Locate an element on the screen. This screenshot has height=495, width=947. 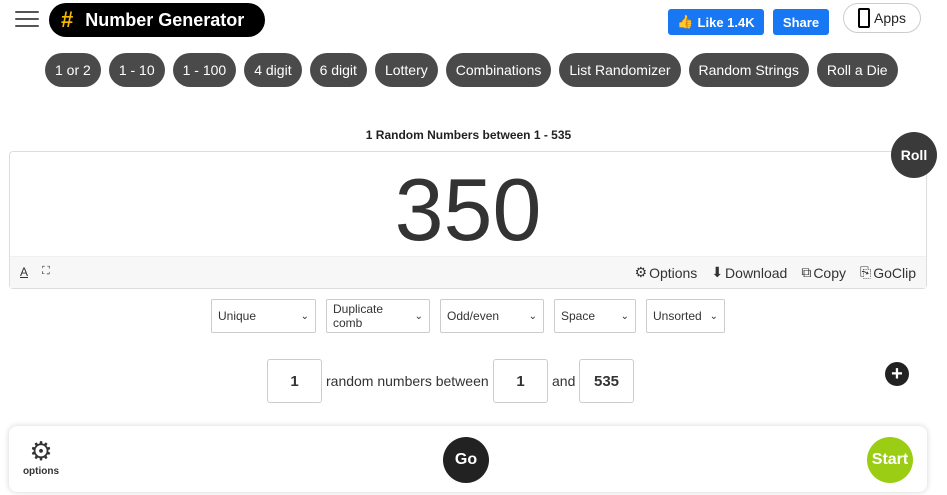
add-range-button: + is located at coordinates (897, 374).